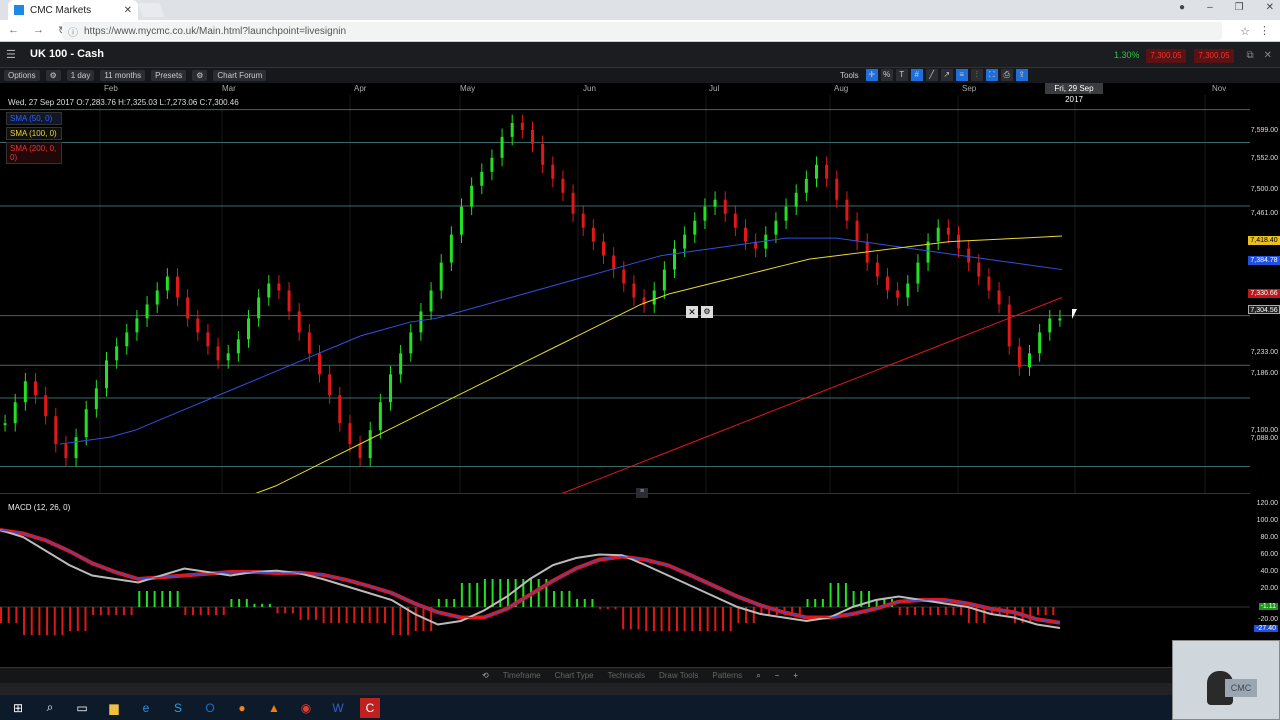 This screenshot has width=1280, height=720. I want to click on fullscreen-icon: ⛶, so click(991, 75).